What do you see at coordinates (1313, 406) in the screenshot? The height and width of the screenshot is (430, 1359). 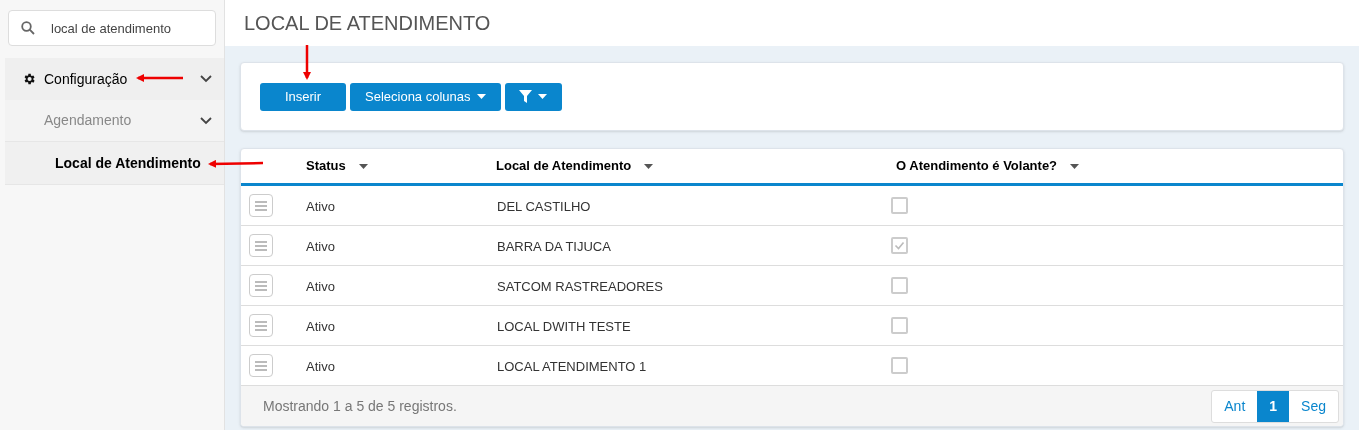 I see `page-button: Seg` at bounding box center [1313, 406].